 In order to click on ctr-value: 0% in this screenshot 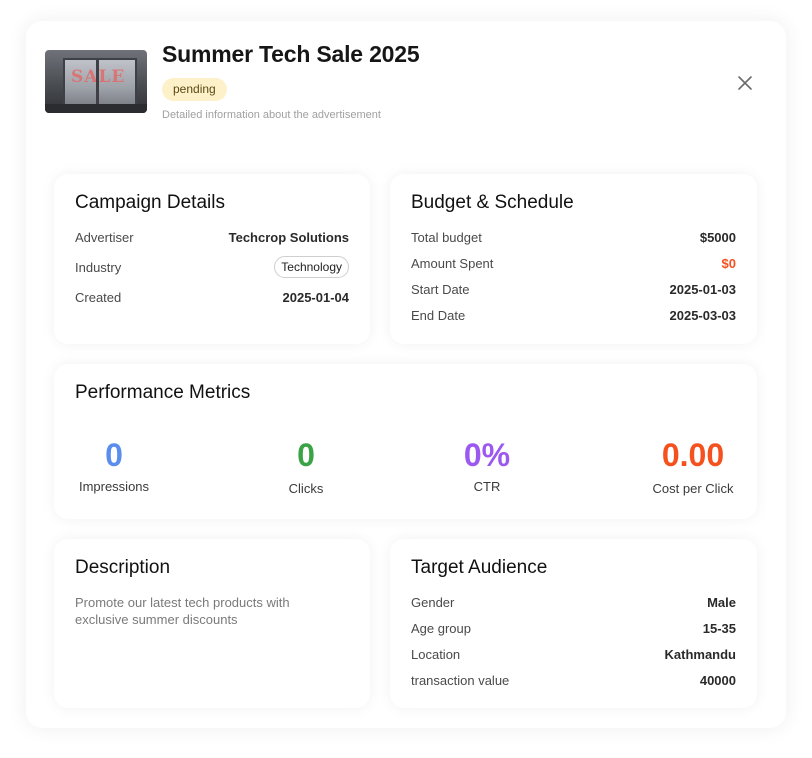, I will do `click(487, 455)`.